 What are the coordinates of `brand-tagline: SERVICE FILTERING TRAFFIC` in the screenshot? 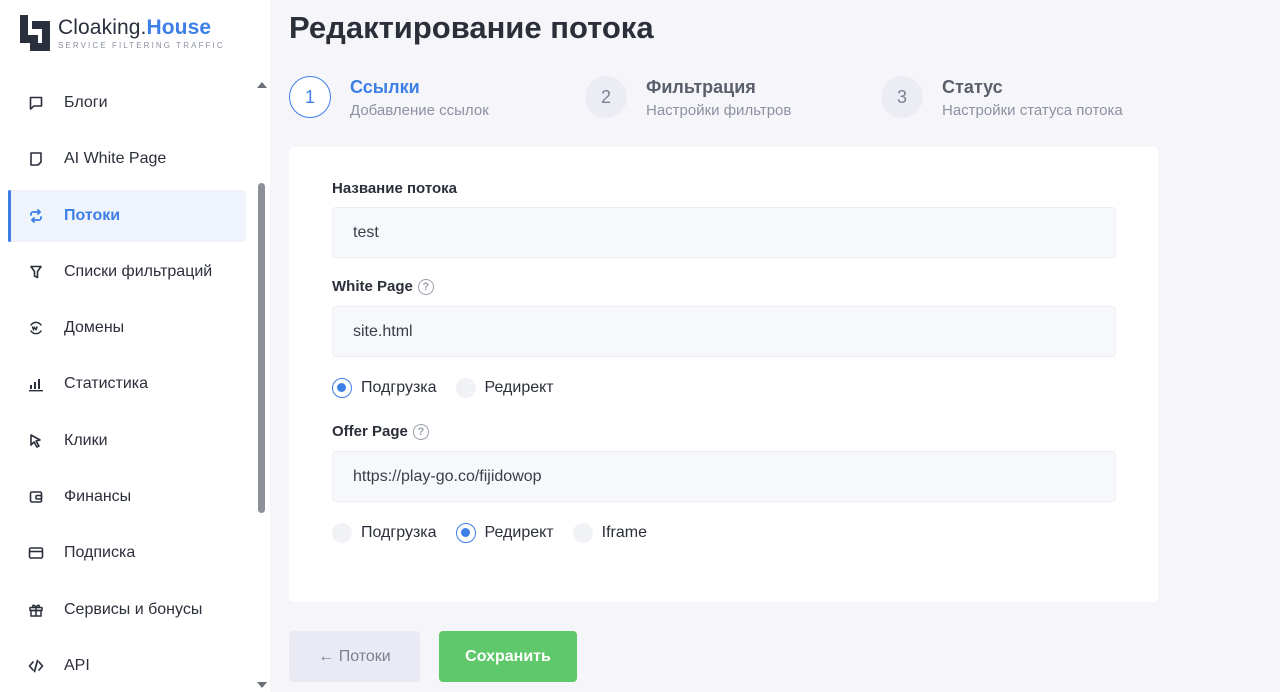 It's located at (141, 45).